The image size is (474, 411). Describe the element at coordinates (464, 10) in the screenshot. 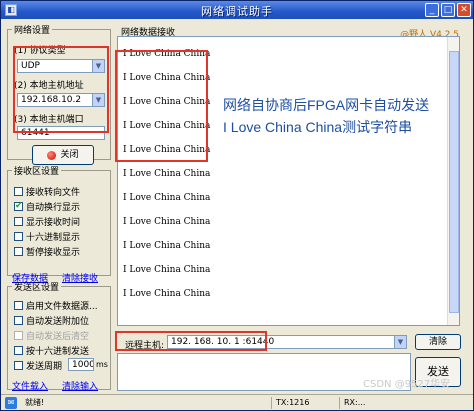

I see `close-window-button: ✕` at that location.